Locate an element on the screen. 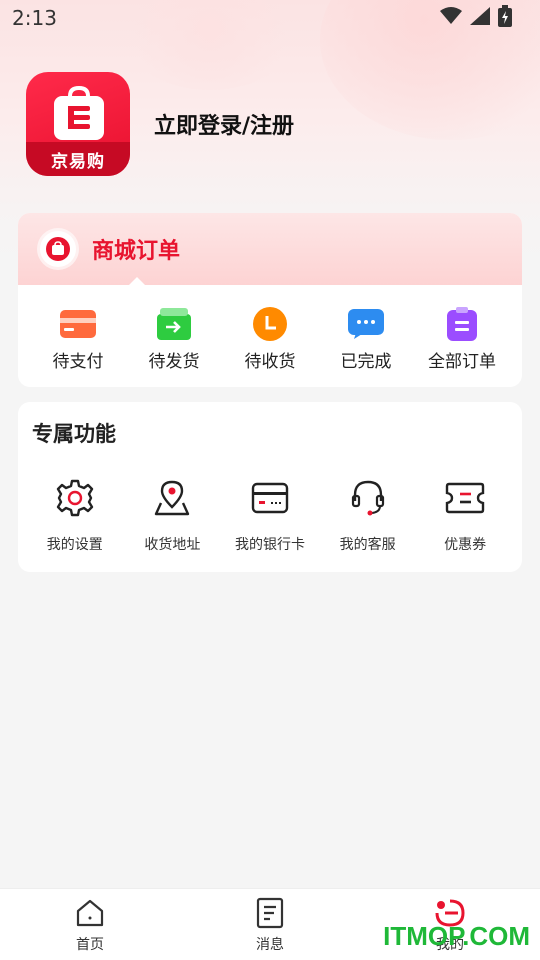 This screenshot has height=960, width=540. logo-text: 京易购 is located at coordinates (78, 159).